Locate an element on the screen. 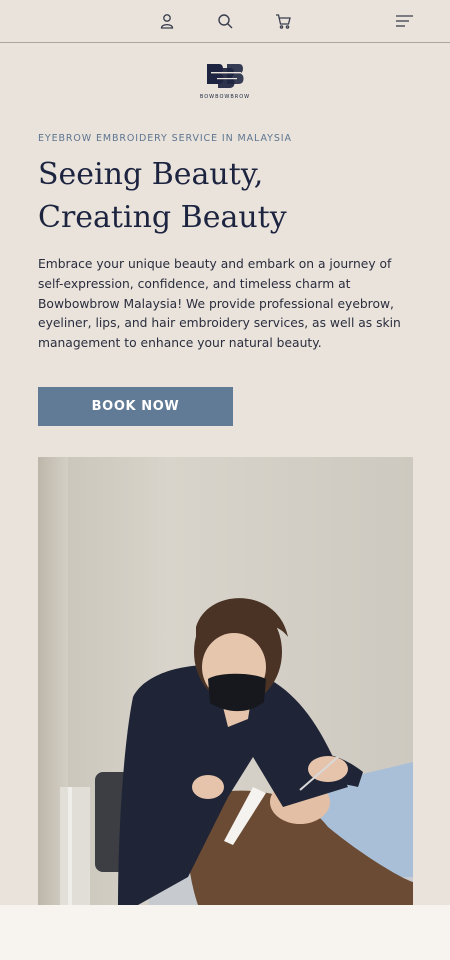 The width and height of the screenshot is (450, 960). book-now-button: BOOK NOW is located at coordinates (135, 406).